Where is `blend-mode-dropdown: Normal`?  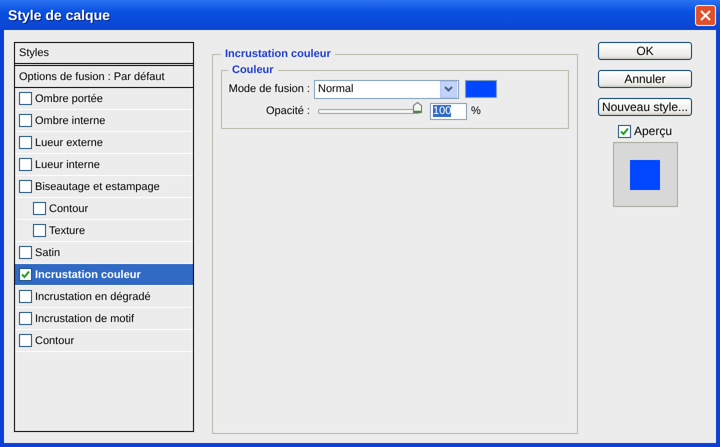 blend-mode-dropdown: Normal is located at coordinates (386, 89).